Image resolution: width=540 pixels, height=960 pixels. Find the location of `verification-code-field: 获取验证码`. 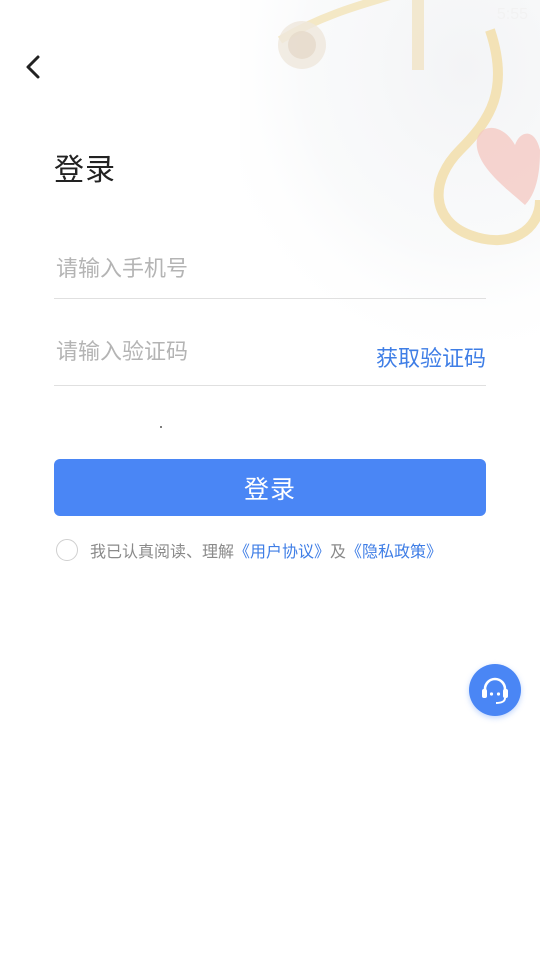

verification-code-field: 获取验证码 is located at coordinates (270, 357).